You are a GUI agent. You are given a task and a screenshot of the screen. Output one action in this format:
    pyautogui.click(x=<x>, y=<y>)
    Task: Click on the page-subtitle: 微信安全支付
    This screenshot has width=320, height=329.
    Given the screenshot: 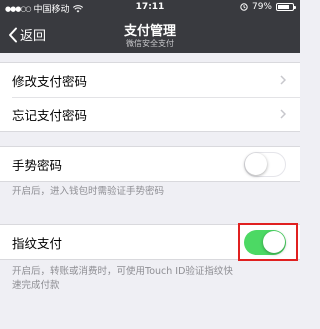 What is the action you would take?
    pyautogui.click(x=150, y=43)
    